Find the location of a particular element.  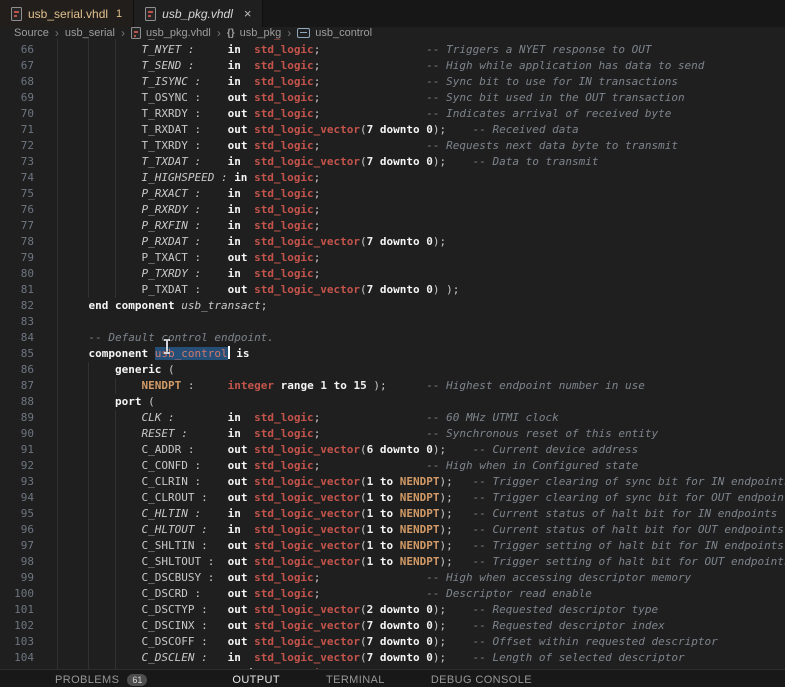

breadcrumb-item-usb-control: usb_control is located at coordinates (343, 33).